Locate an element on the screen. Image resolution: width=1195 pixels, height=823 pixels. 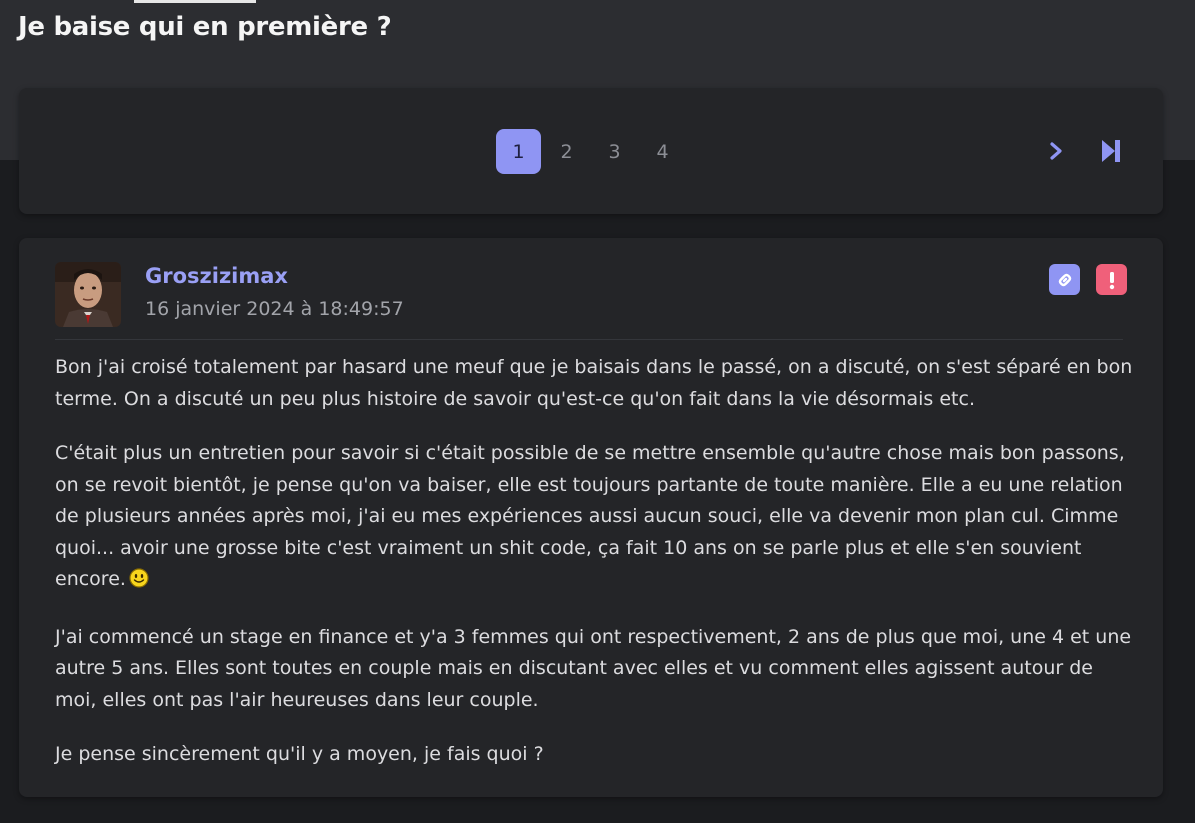
permalink-button is located at coordinates (1064, 279).